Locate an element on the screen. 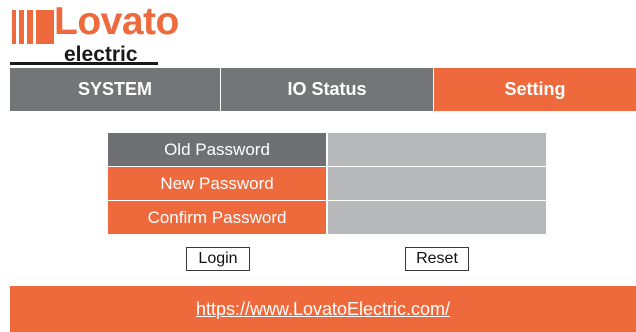  old-password-row: Old Password is located at coordinates (327, 149).